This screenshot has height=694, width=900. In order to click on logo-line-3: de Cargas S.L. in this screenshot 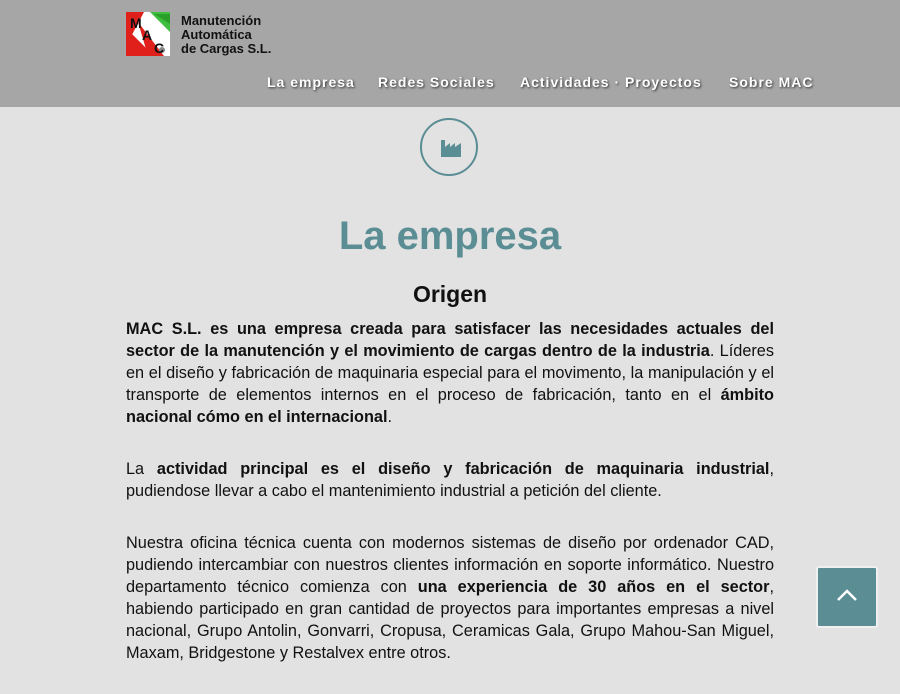, I will do `click(226, 48)`.